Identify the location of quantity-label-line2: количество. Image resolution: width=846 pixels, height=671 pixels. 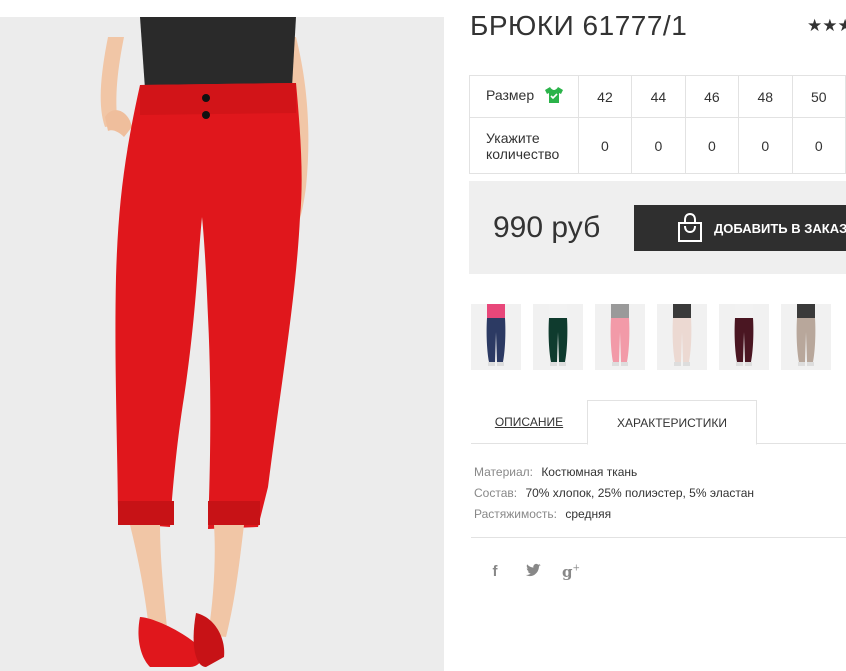
(523, 153).